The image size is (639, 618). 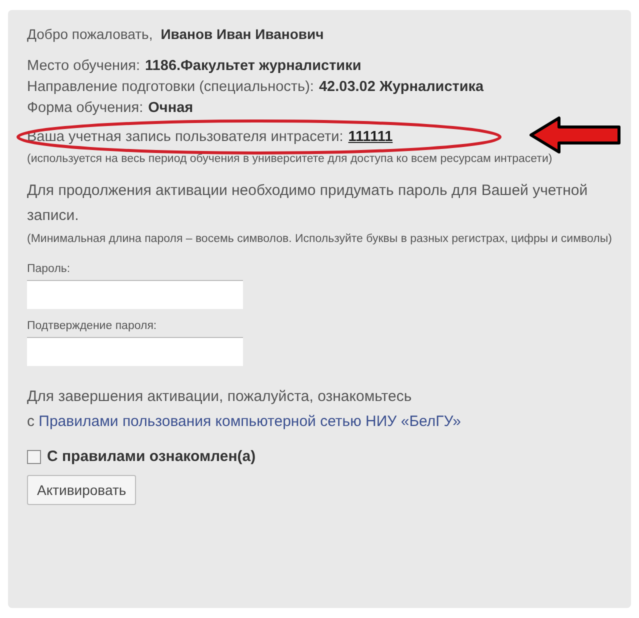 What do you see at coordinates (575, 135) in the screenshot?
I see `arrow-icon` at bounding box center [575, 135].